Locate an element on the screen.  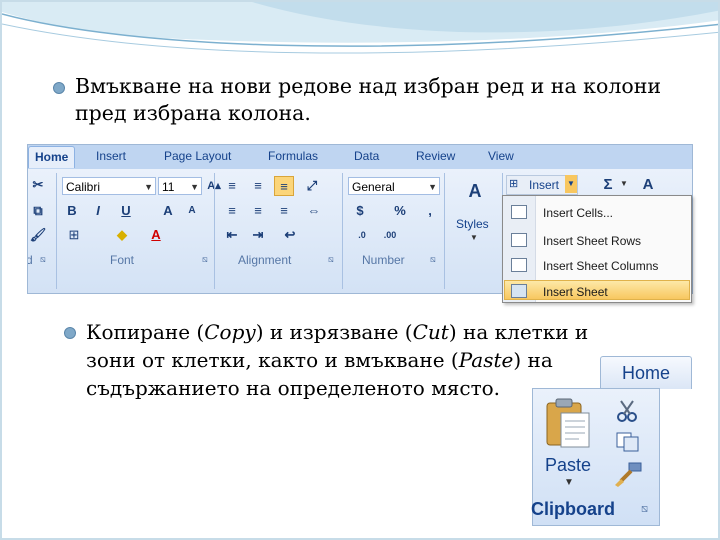
font-launcher-icon: ⧅ is located at coordinates (205, 259).